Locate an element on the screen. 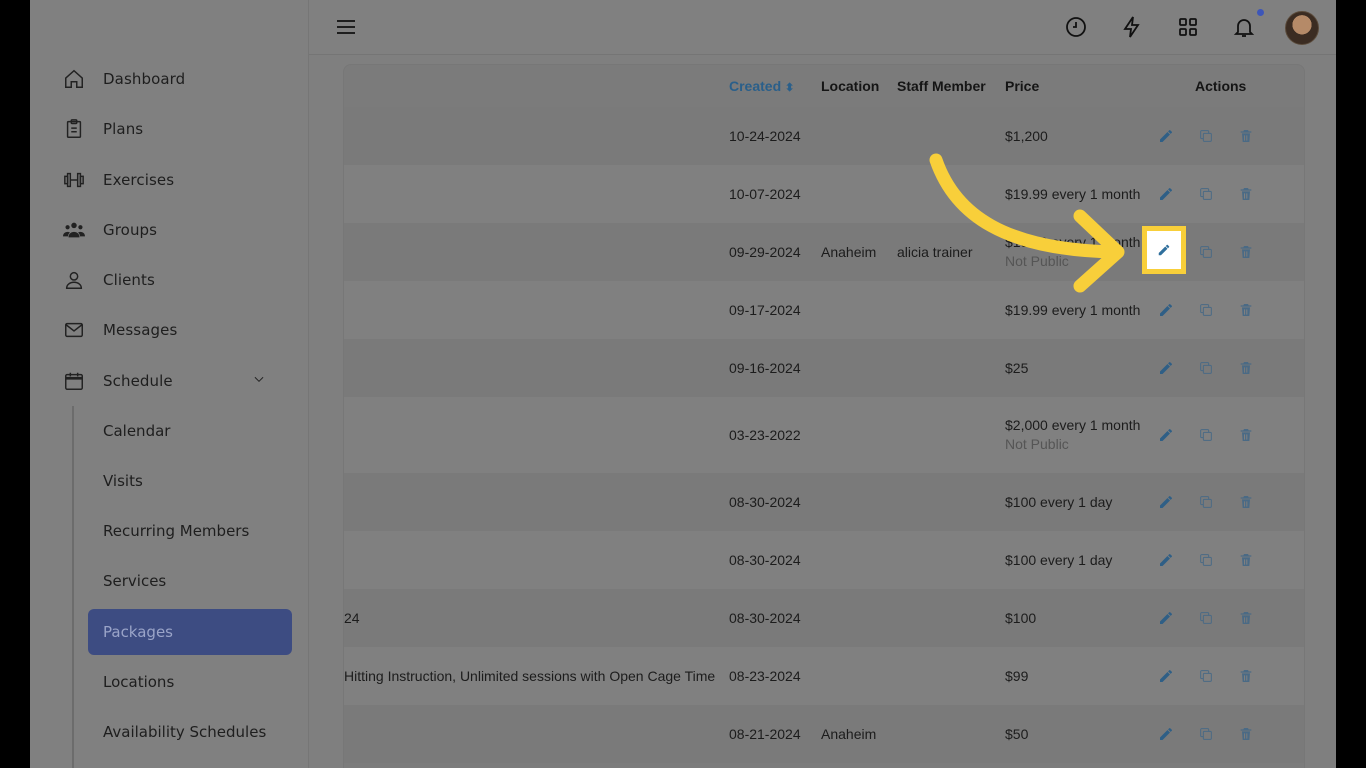  grid-icon is located at coordinates (1188, 27).